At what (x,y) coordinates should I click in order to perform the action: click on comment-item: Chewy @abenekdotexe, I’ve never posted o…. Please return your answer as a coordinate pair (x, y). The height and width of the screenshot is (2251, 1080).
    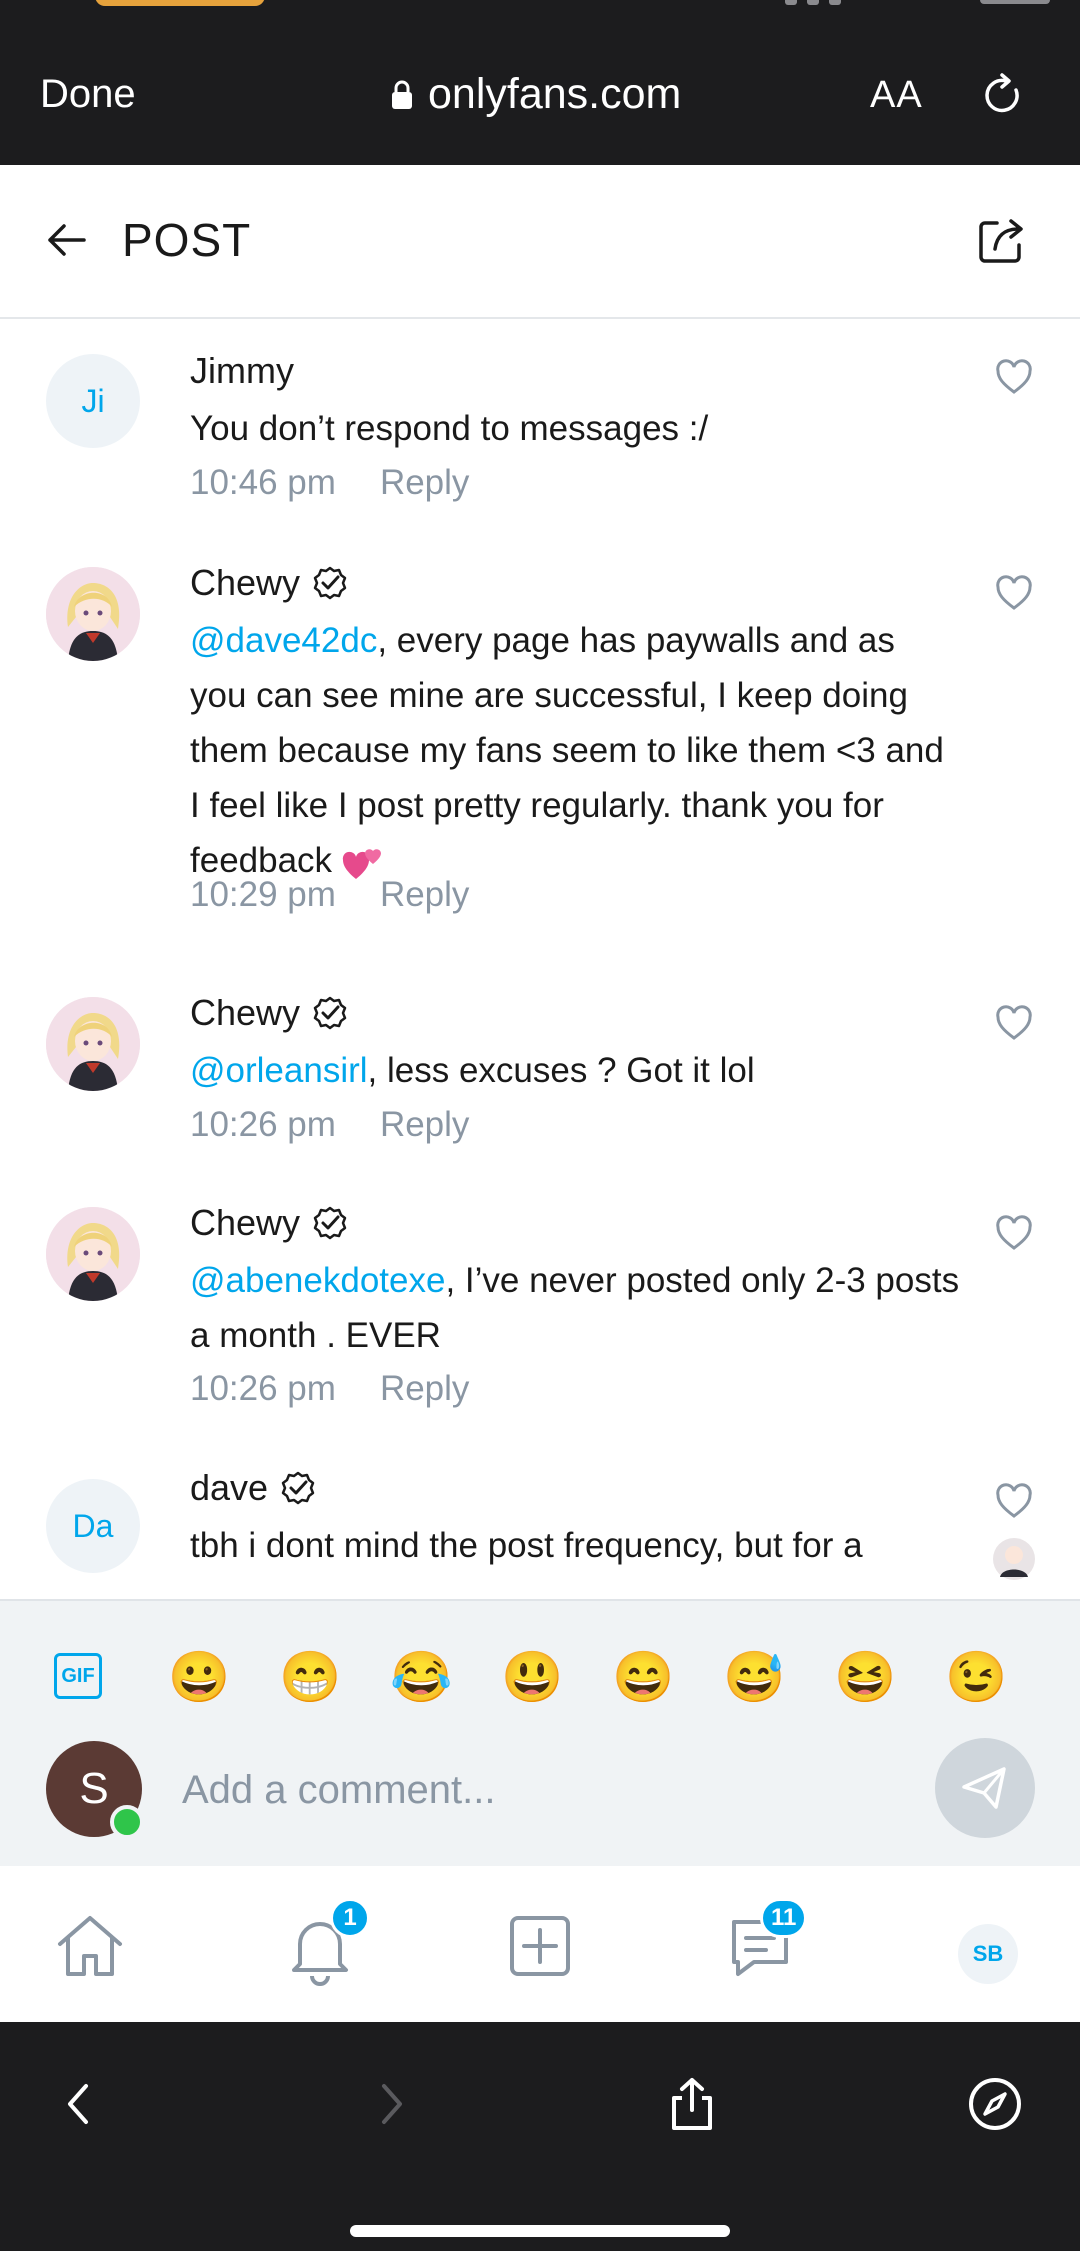
    Looking at the image, I should click on (540, 1303).